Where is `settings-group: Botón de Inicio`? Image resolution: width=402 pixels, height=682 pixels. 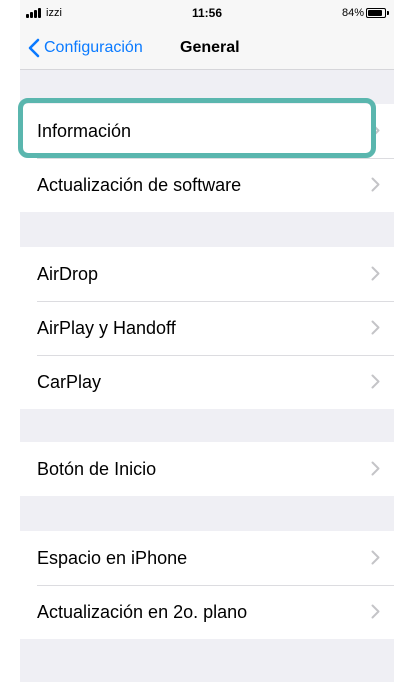 settings-group: Botón de Inicio is located at coordinates (207, 469).